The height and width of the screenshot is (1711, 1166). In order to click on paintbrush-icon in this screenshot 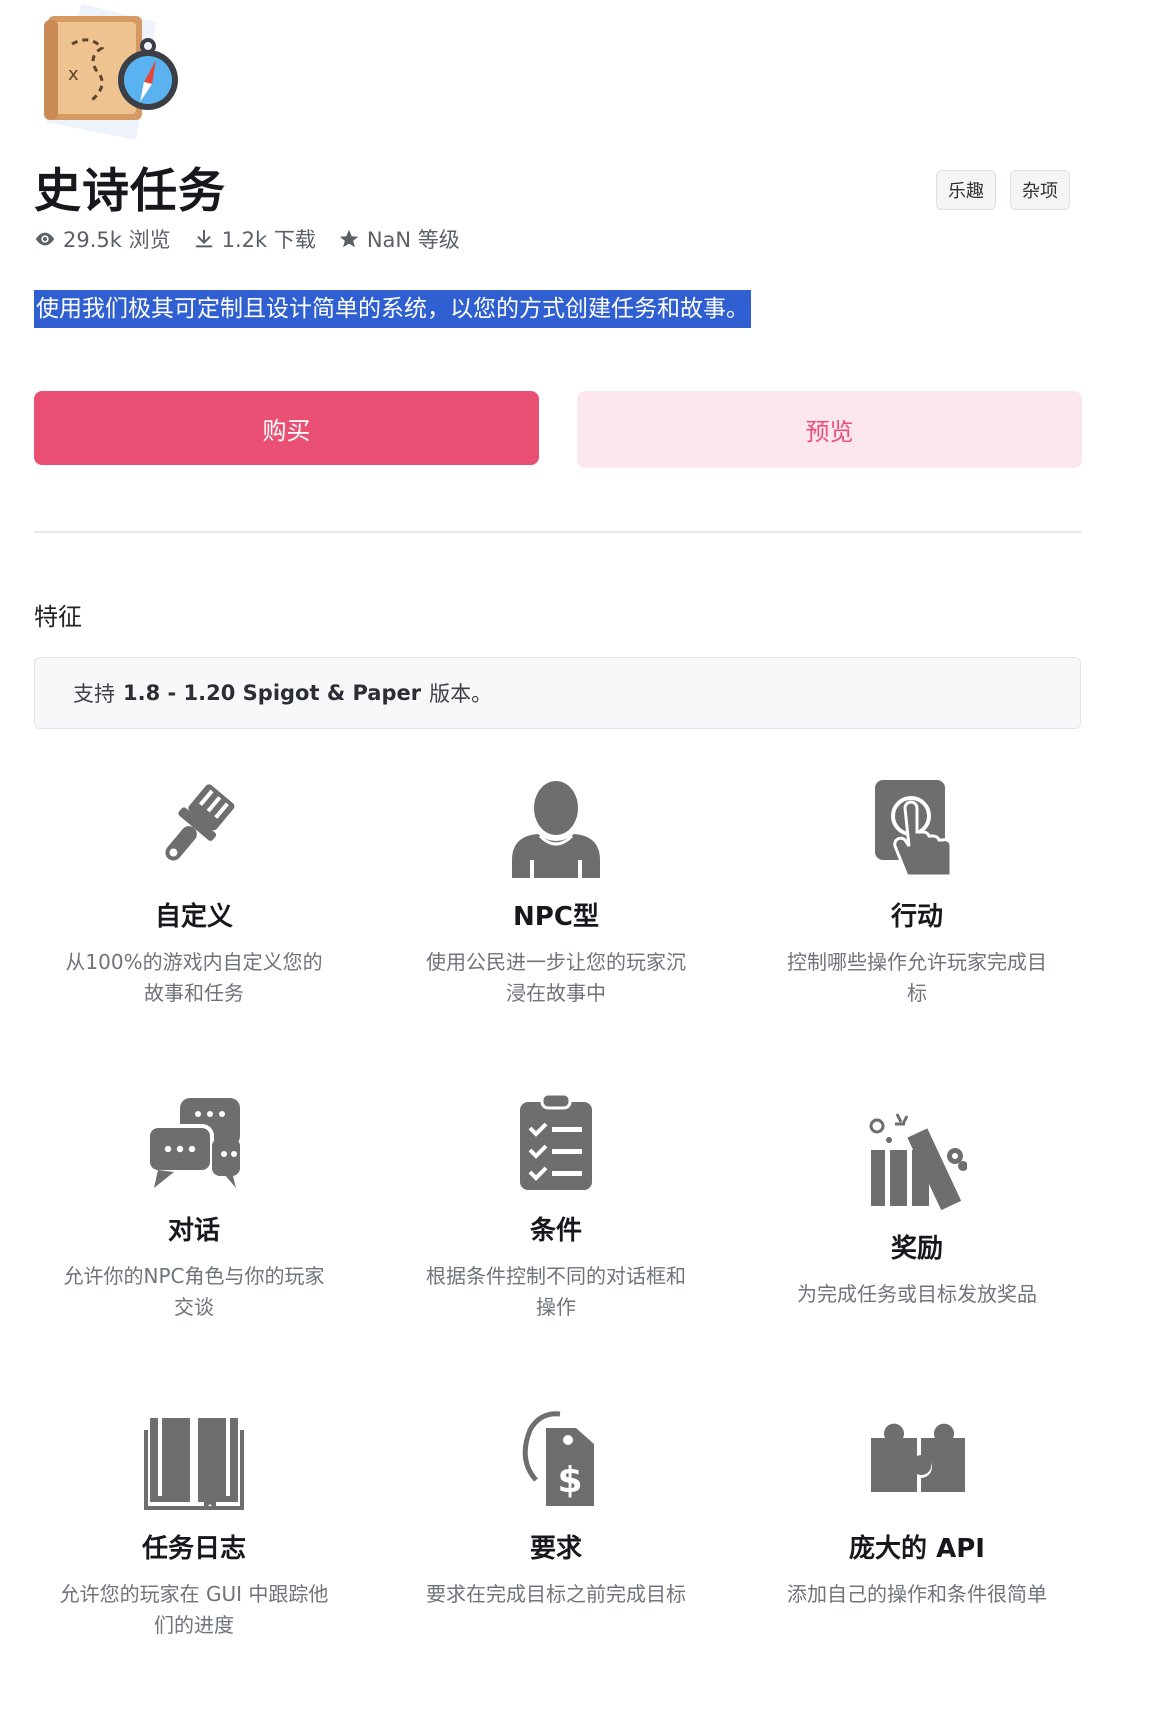, I will do `click(200, 822)`.